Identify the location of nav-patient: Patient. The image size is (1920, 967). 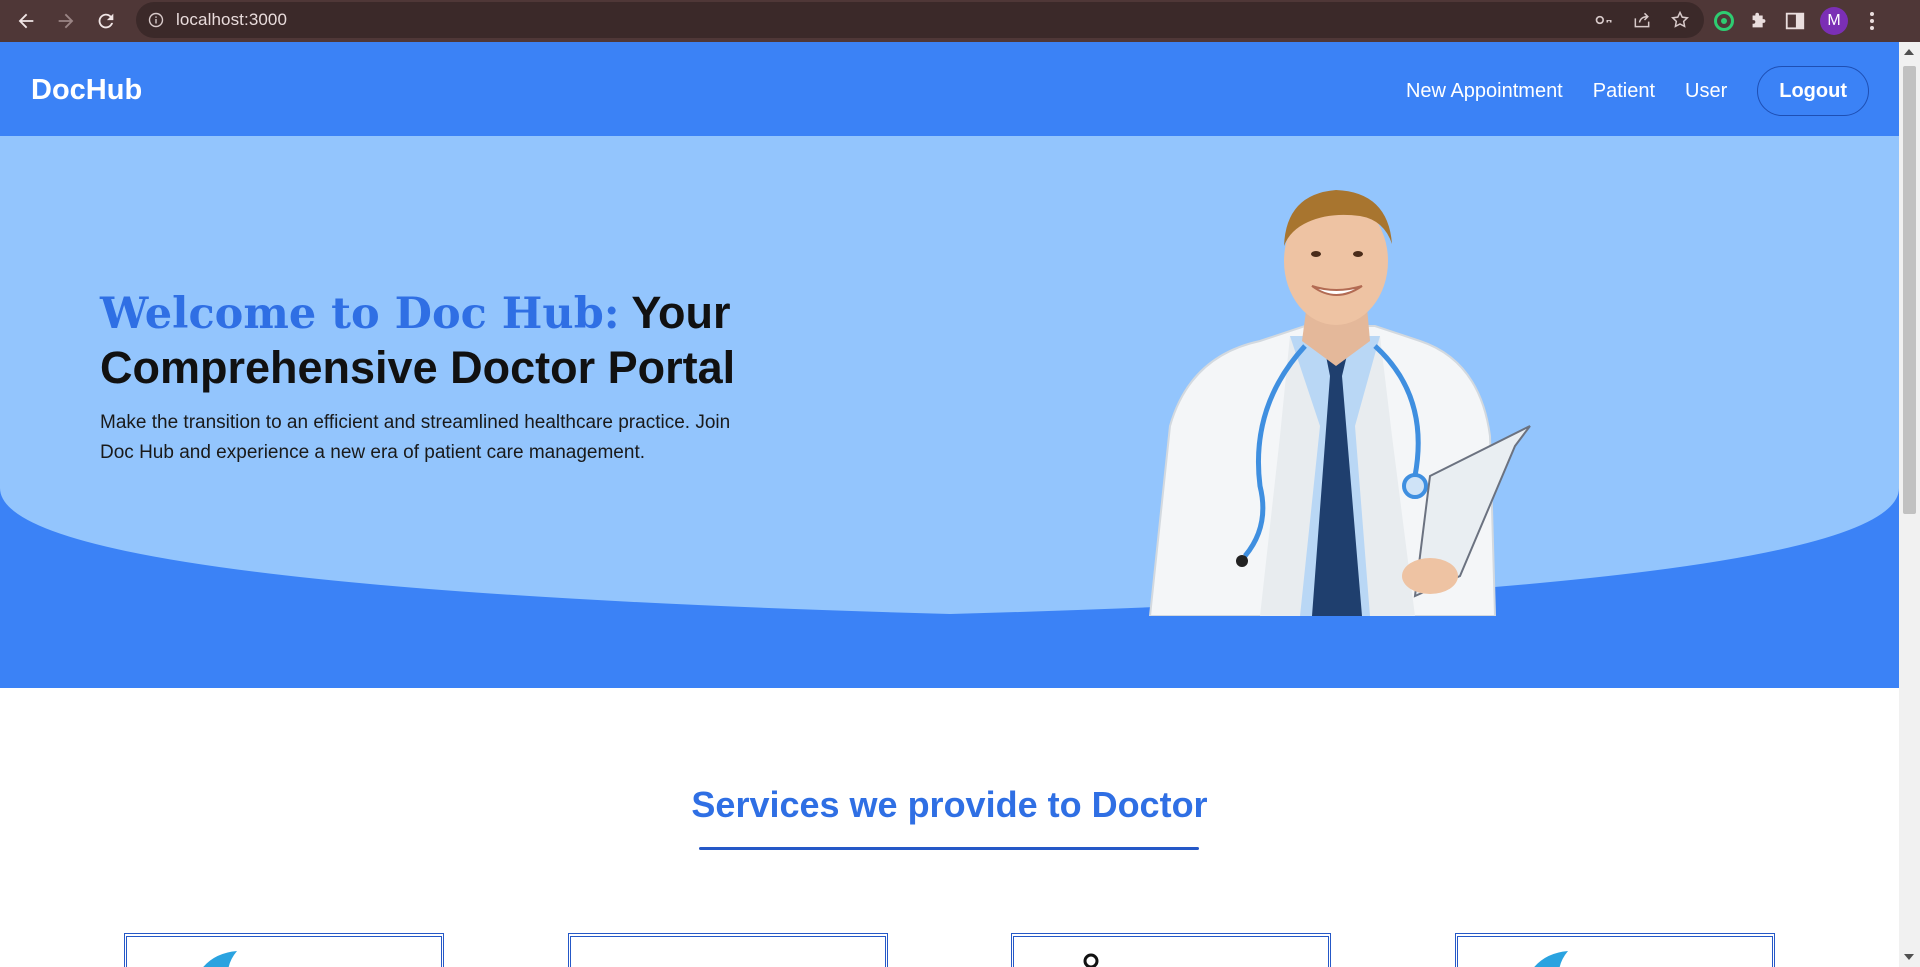
(1624, 91).